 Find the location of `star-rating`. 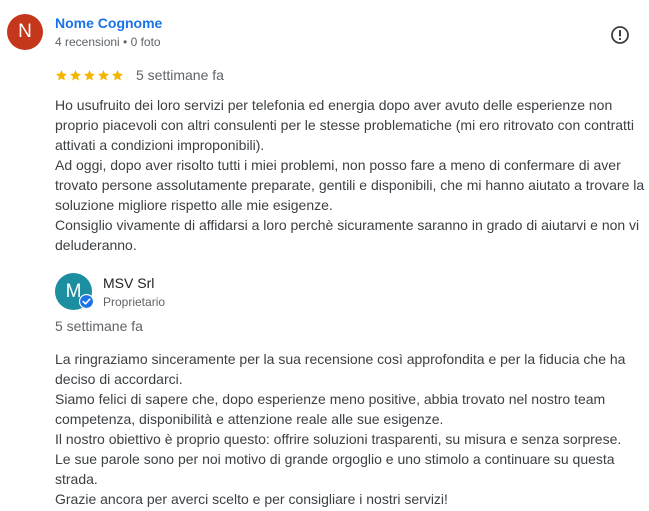

star-rating is located at coordinates (89, 75).